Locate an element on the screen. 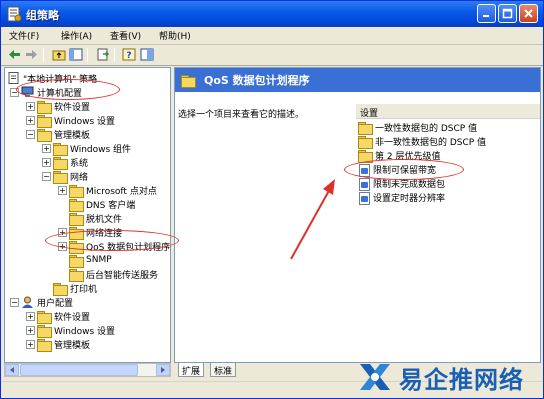 The image size is (544, 399). forward-arrow-icon is located at coordinates (31, 54).